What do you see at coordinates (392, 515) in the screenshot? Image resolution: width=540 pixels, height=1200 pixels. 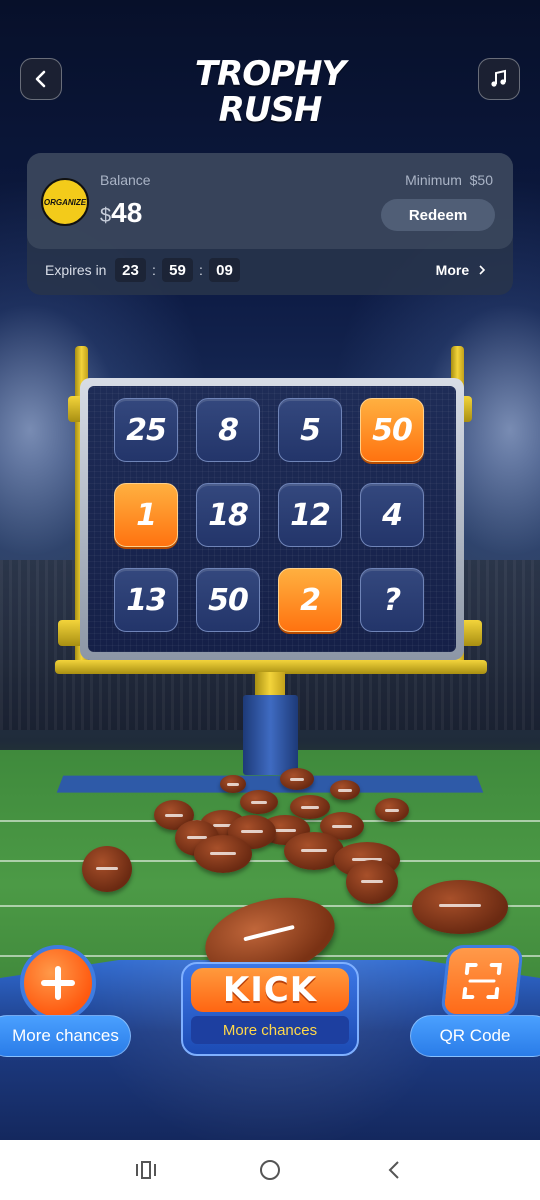 I see `board-tile: 4` at bounding box center [392, 515].